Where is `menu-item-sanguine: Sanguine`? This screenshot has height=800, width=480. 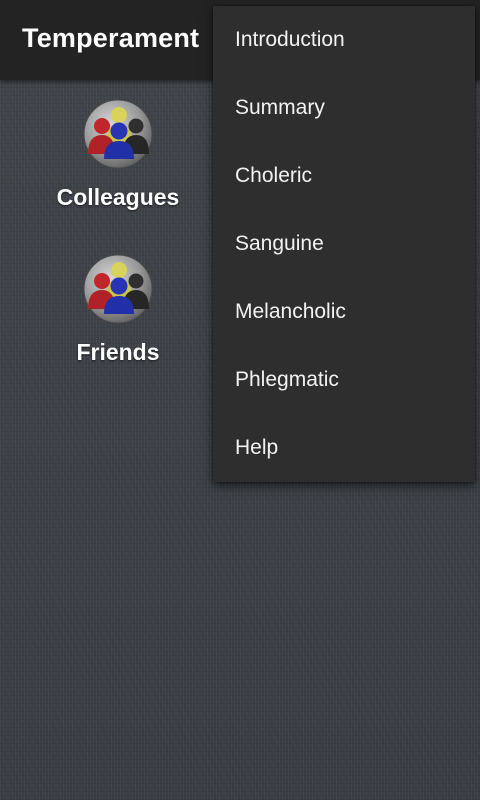 menu-item-sanguine: Sanguine is located at coordinates (344, 244).